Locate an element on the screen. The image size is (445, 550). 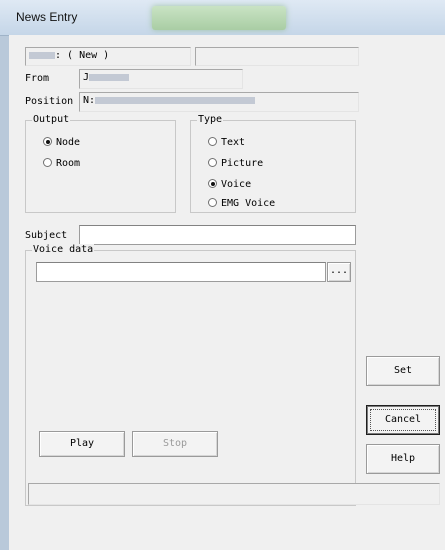
voice-data-group-title: Voice data is located at coordinates (63, 250).